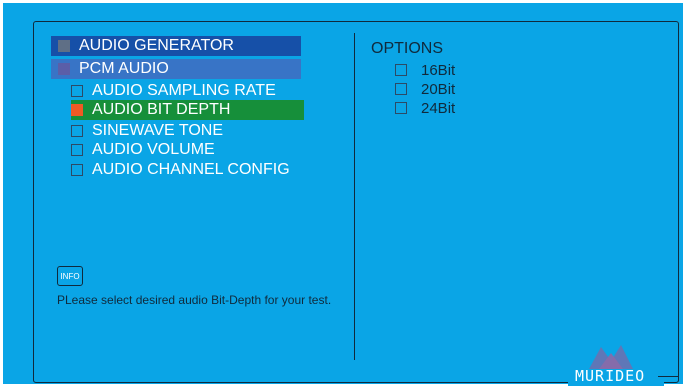 This screenshot has height=387, width=686. I want to click on option-label: 24Bit, so click(438, 108).